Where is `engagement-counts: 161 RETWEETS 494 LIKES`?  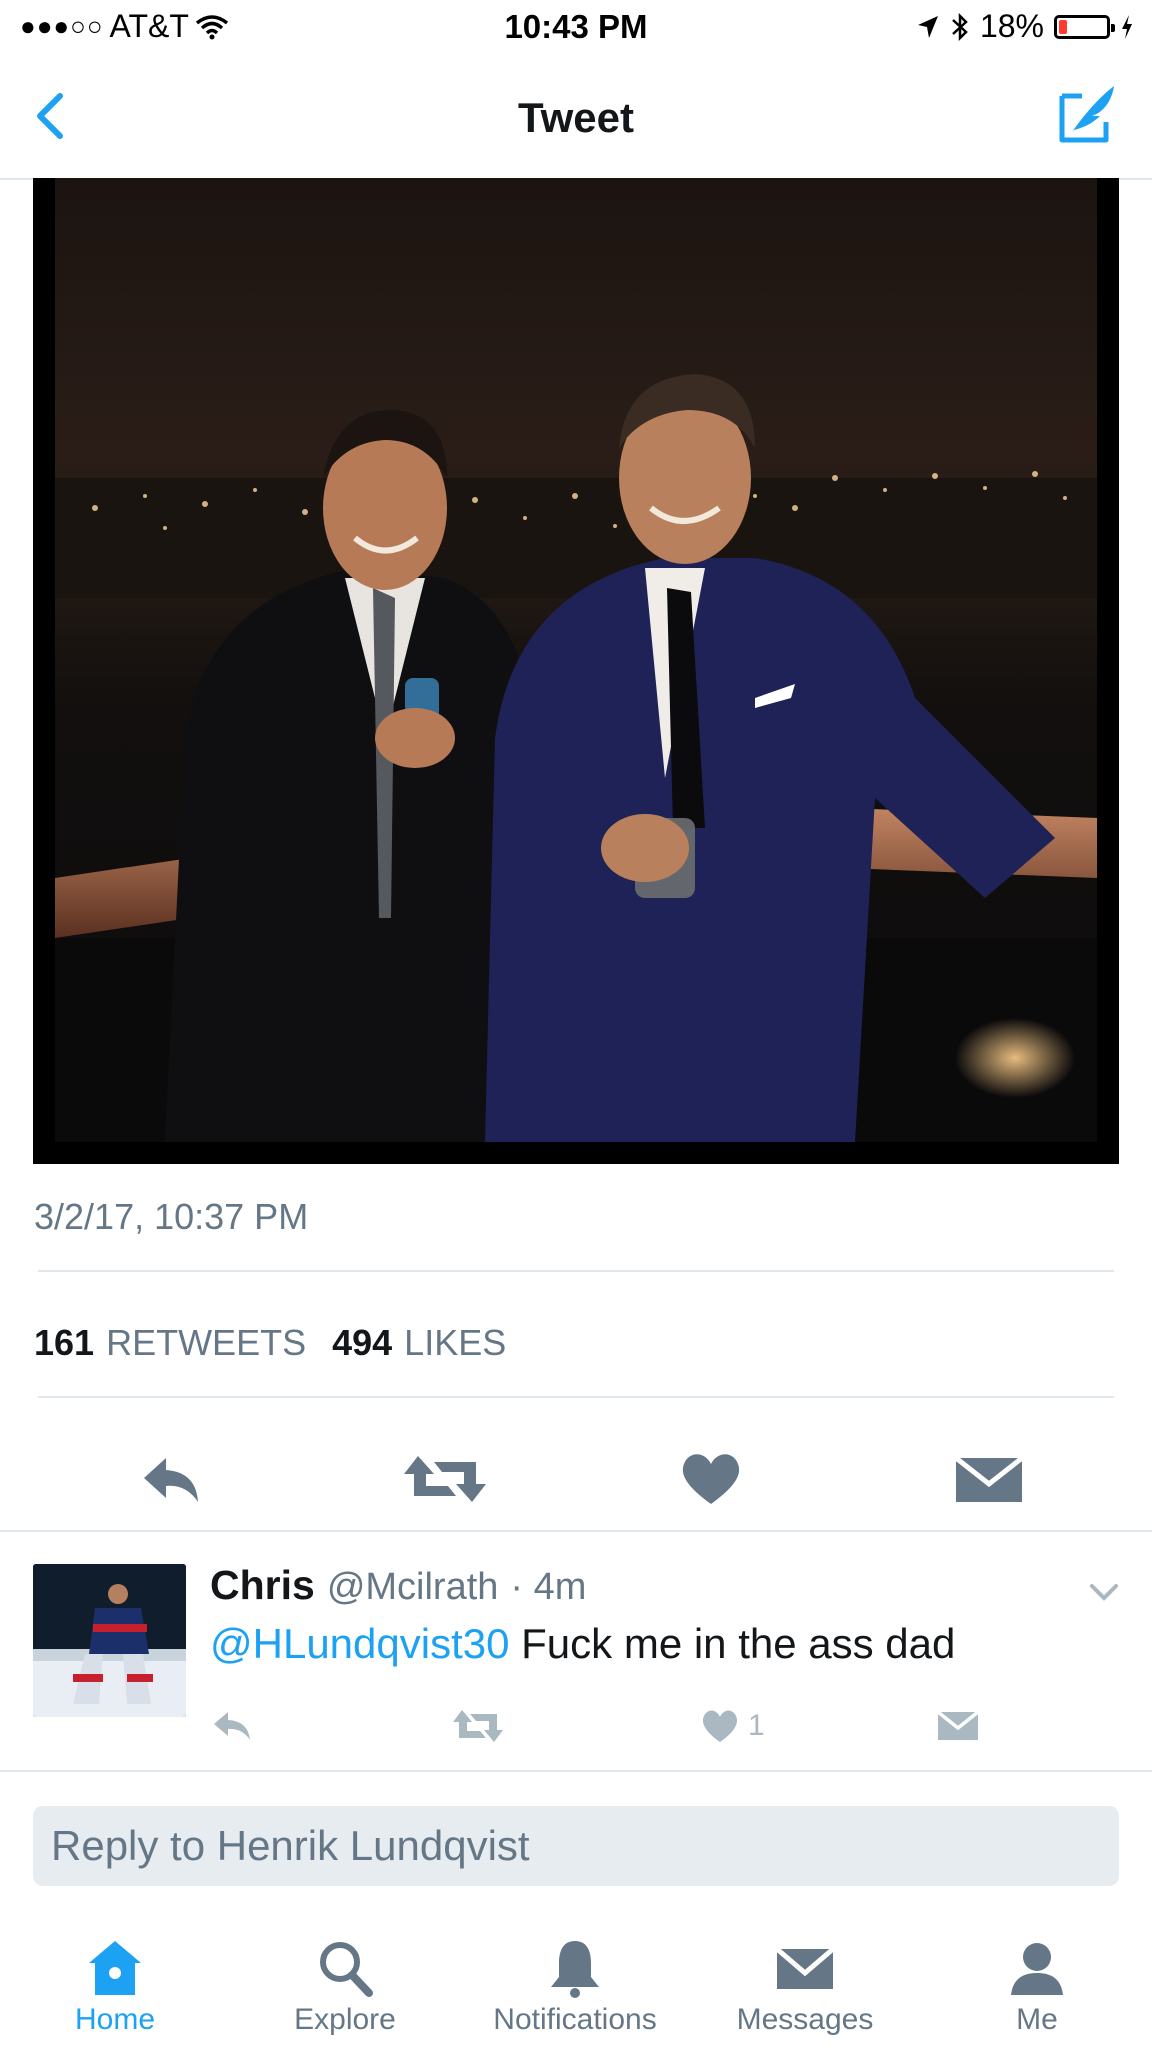
engagement-counts: 161 RETWEETS 494 LIKES is located at coordinates (270, 1343).